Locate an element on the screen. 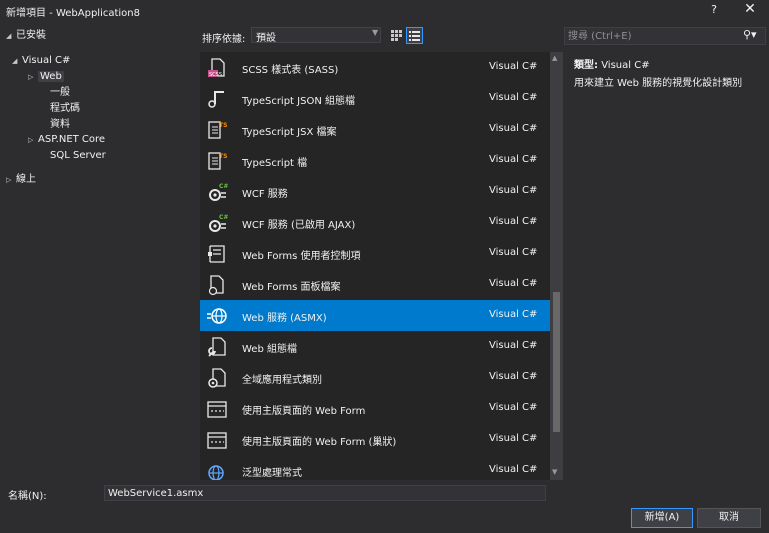  search-box: ⚲▾ is located at coordinates (665, 36).